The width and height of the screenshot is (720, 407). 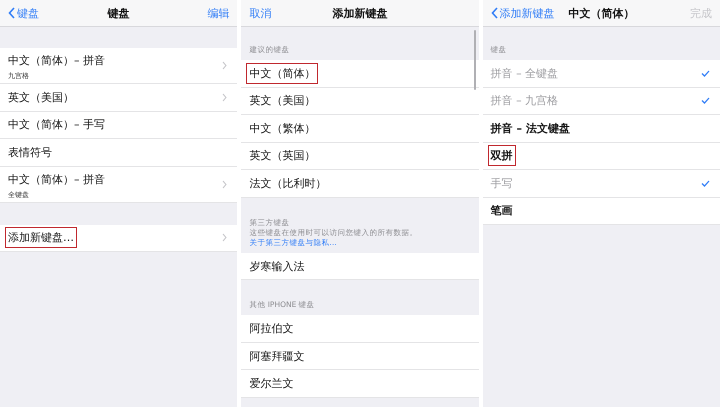 What do you see at coordinates (601, 13) in the screenshot?
I see `navigation-title: 中文（简体）` at bounding box center [601, 13].